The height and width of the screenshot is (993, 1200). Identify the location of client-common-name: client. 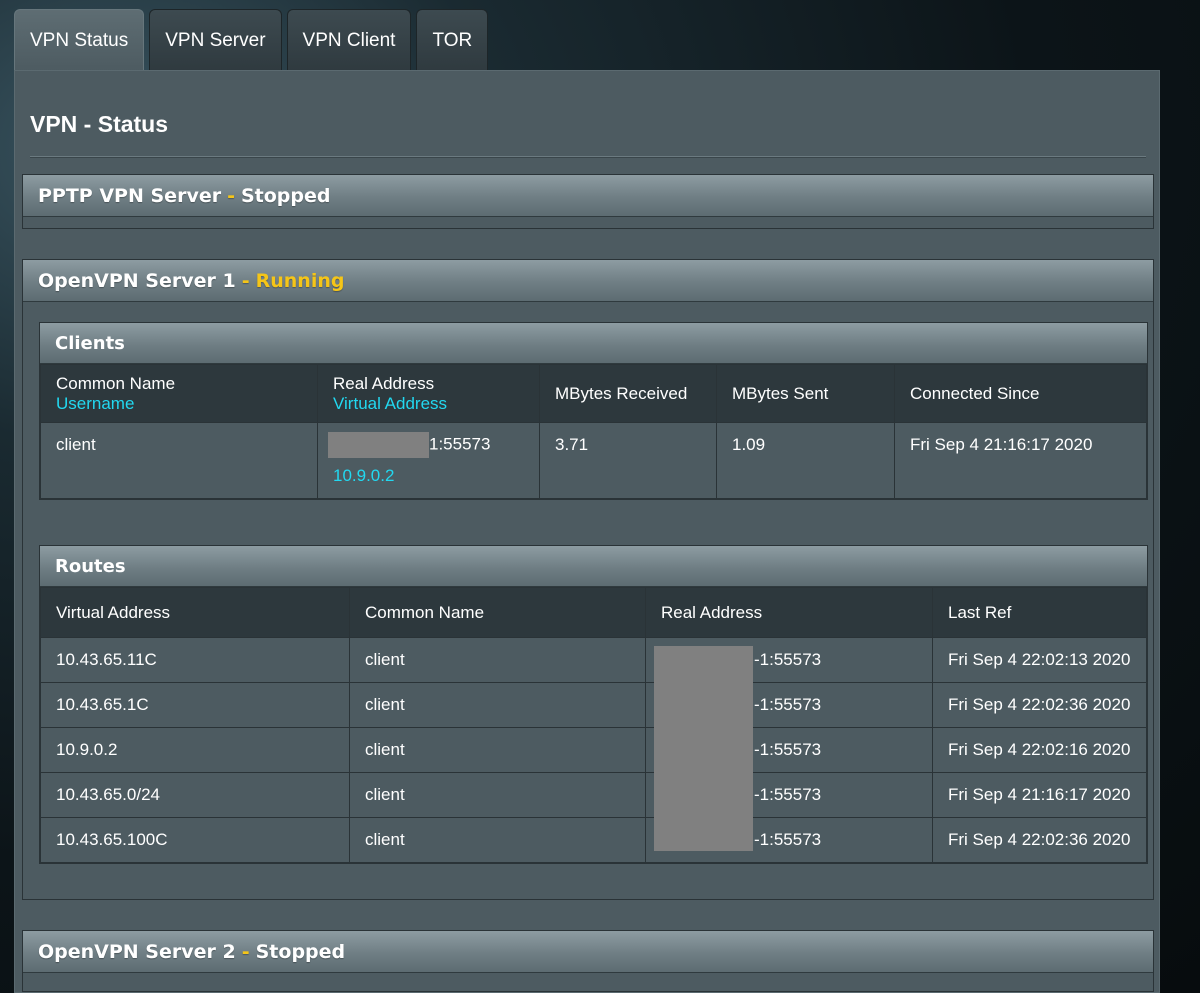
(179, 460).